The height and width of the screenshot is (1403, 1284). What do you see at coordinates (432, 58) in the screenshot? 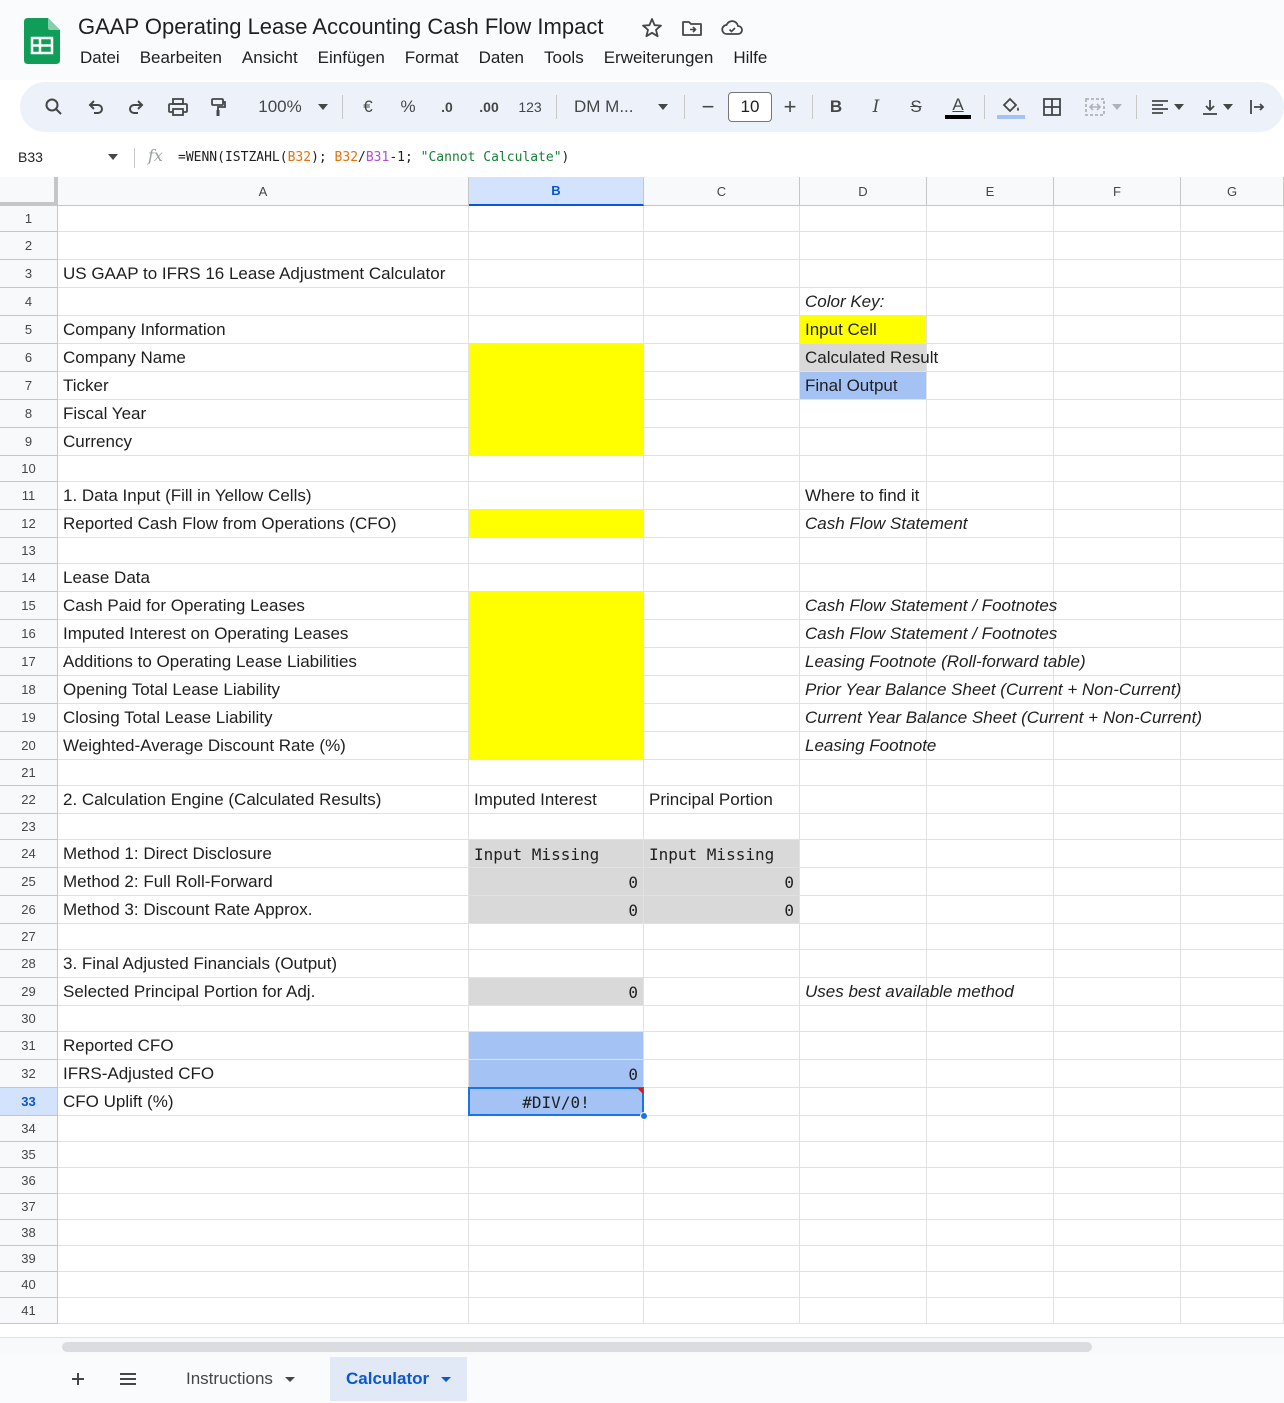
I see `menu-format: Format` at bounding box center [432, 58].